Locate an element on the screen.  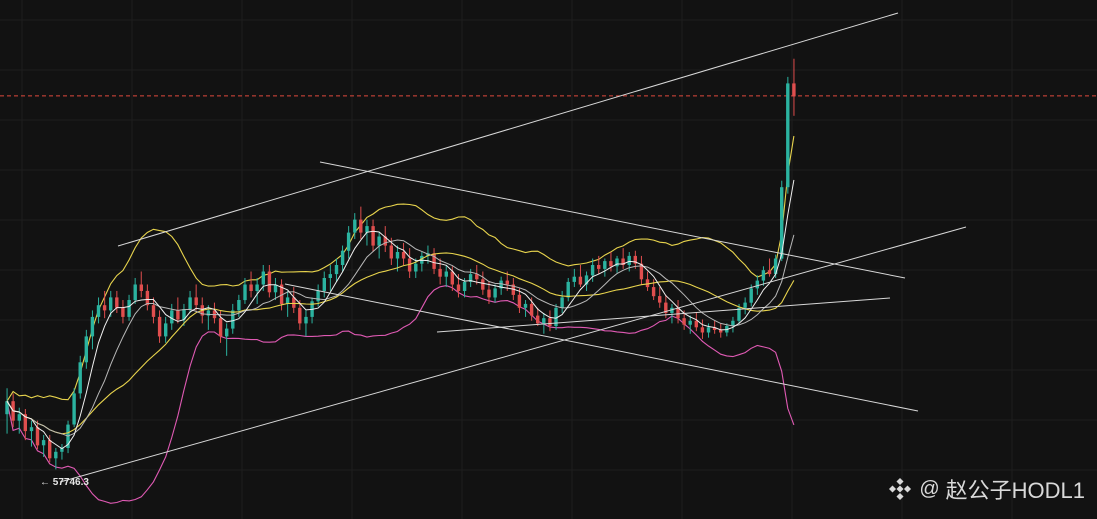
watermark: @ 赵公子HODL1 is located at coordinates (986, 489).